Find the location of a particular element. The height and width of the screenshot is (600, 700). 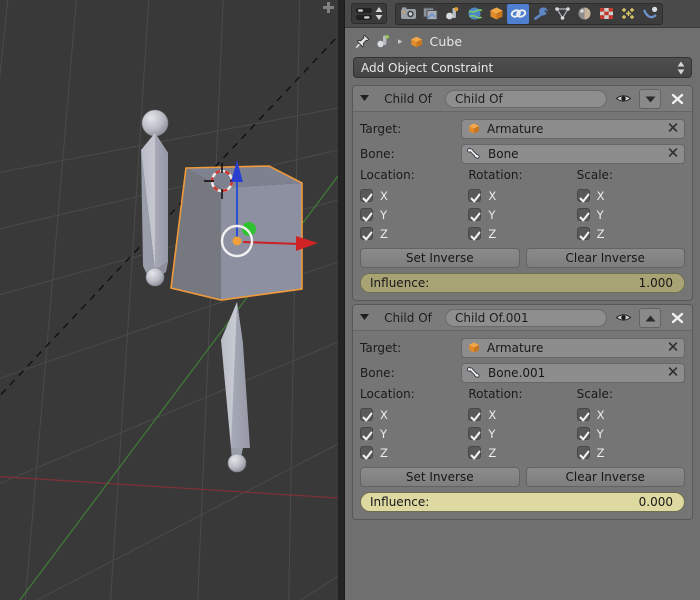

tab-physics is located at coordinates (650, 14).